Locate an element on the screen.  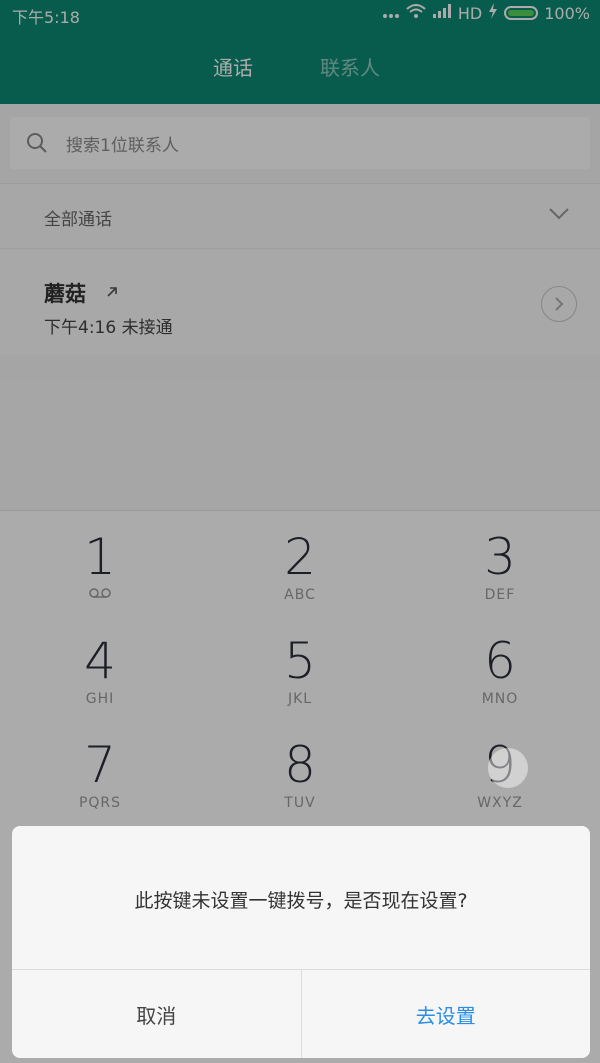
go-to-settings-button: 去设置 is located at coordinates (446, 1014).